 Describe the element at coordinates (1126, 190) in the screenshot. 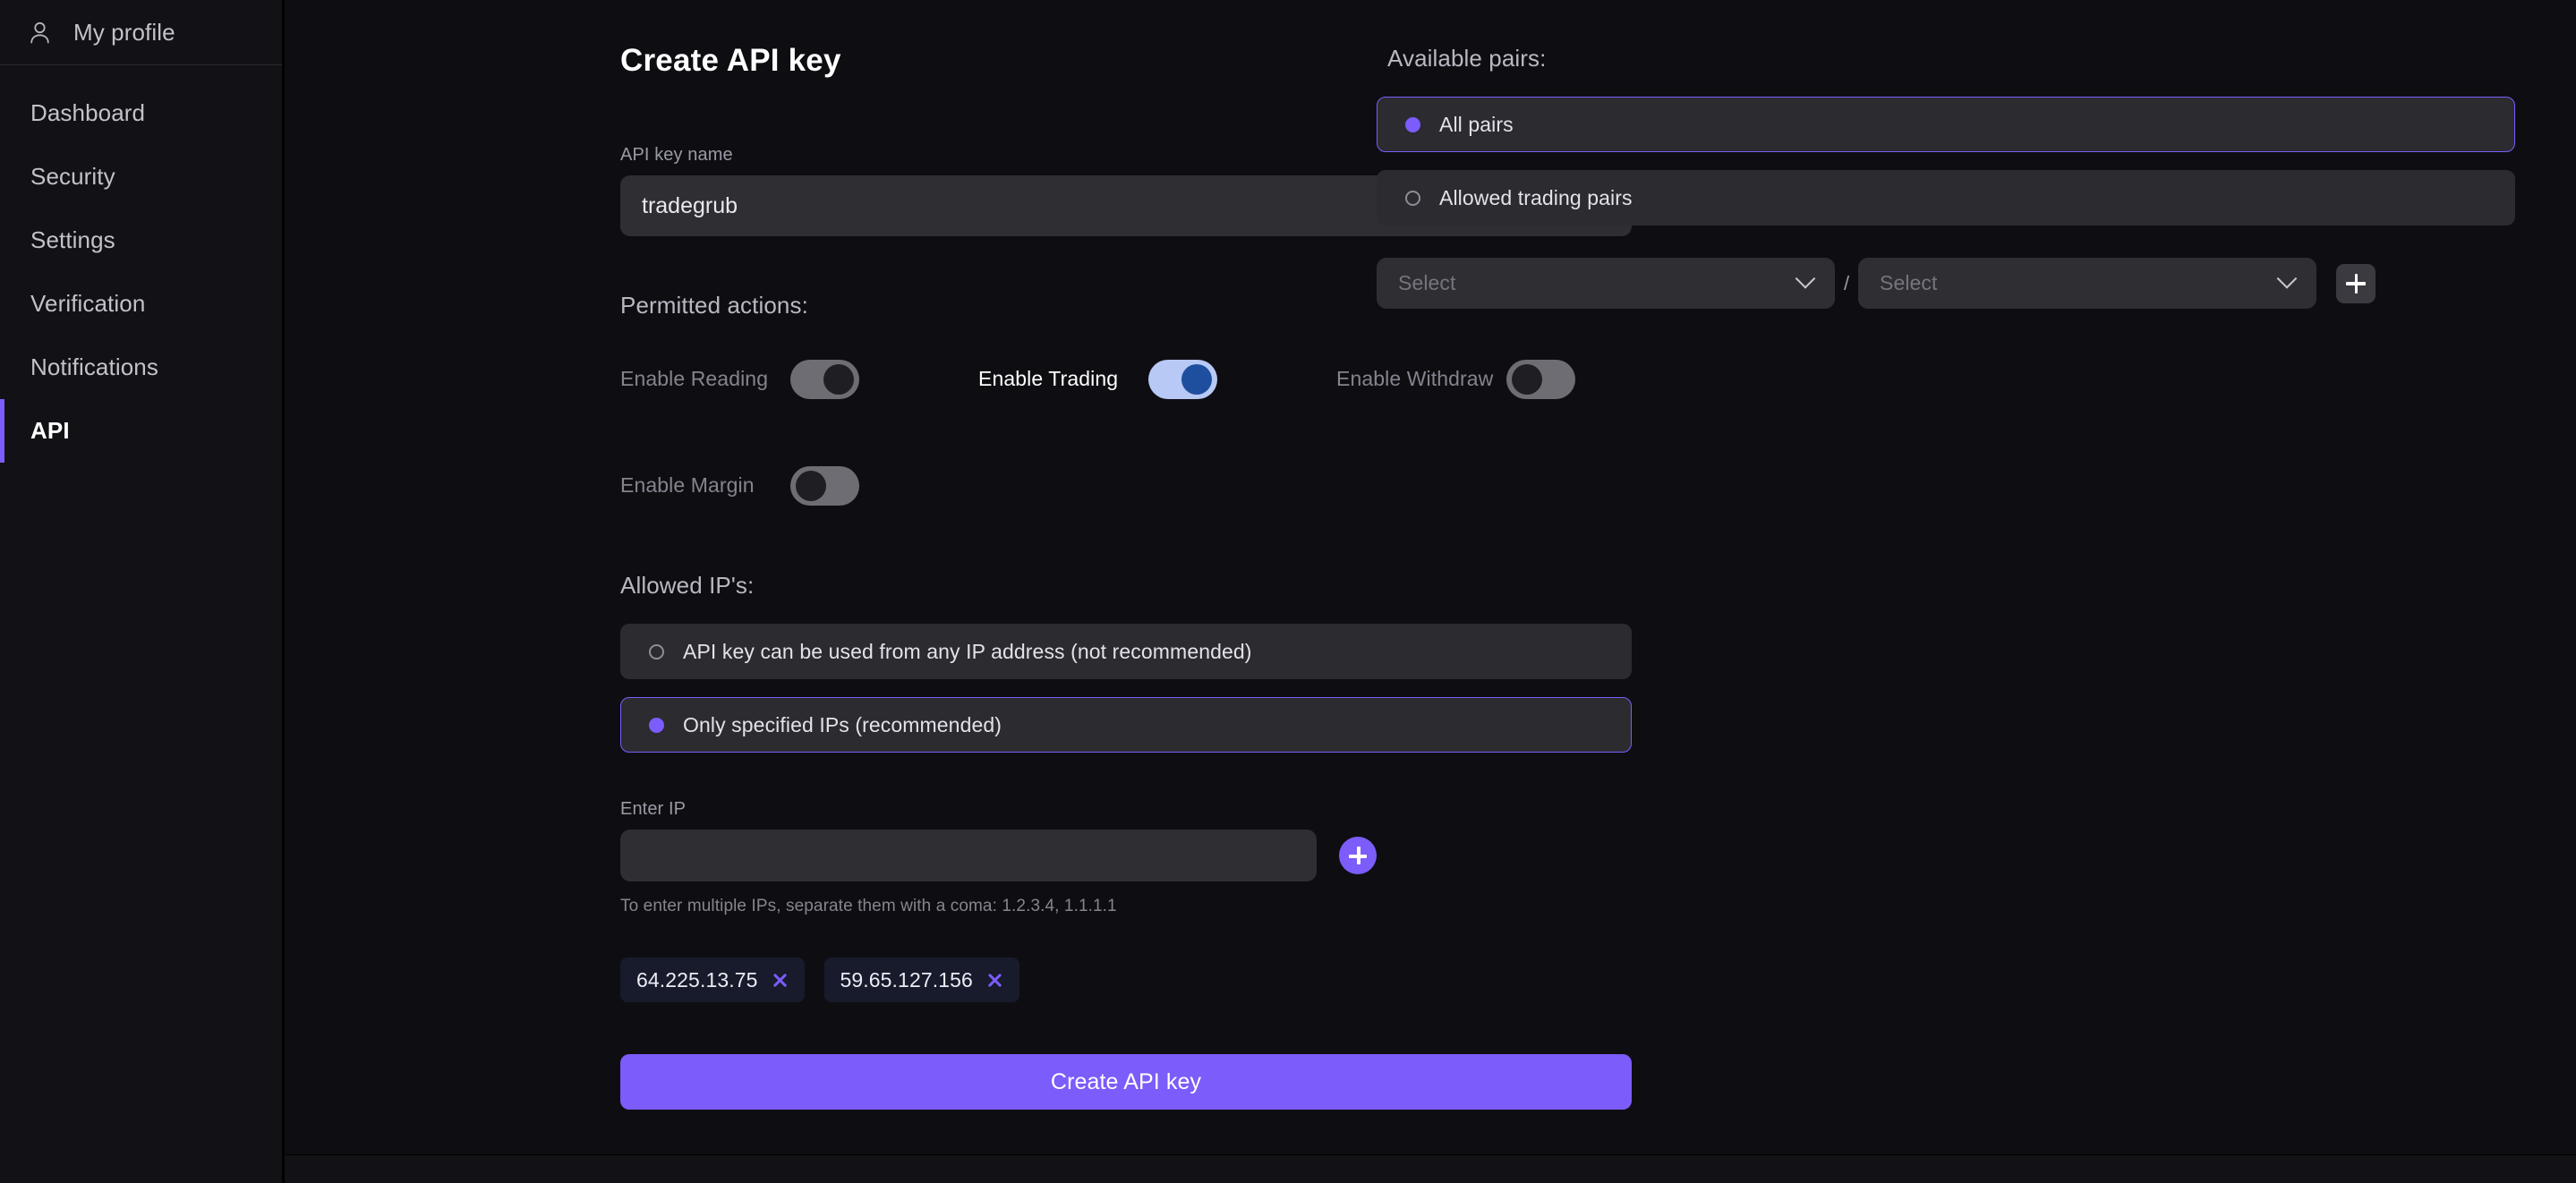

I see `api-key-name-section: API key name` at that location.